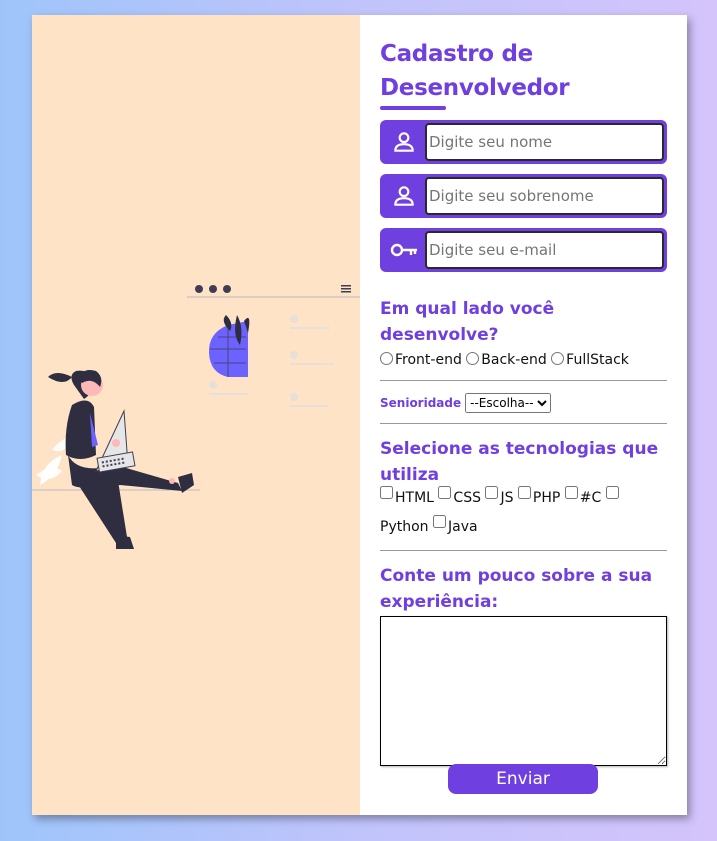 The width and height of the screenshot is (717, 841). What do you see at coordinates (507, 498) in the screenshot?
I see `checkbox-js-label: JS` at bounding box center [507, 498].